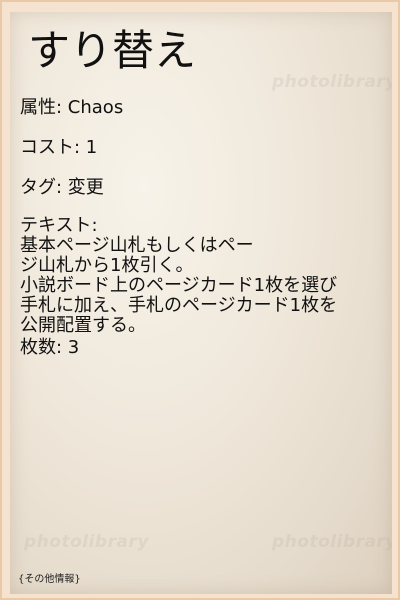  What do you see at coordinates (83, 325) in the screenshot?
I see `text-line-5: 公開配置する。` at bounding box center [83, 325].